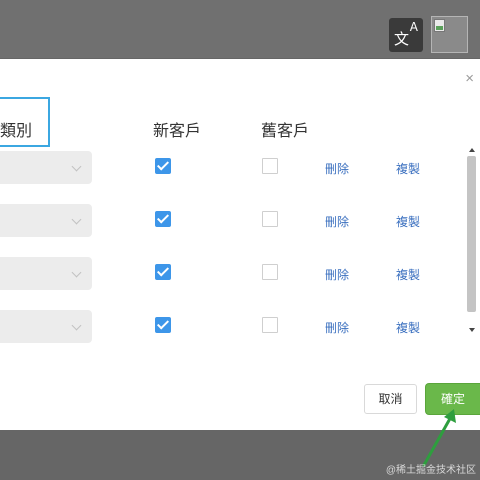 The image size is (480, 480). I want to click on scroll-down-icon, so click(472, 330).